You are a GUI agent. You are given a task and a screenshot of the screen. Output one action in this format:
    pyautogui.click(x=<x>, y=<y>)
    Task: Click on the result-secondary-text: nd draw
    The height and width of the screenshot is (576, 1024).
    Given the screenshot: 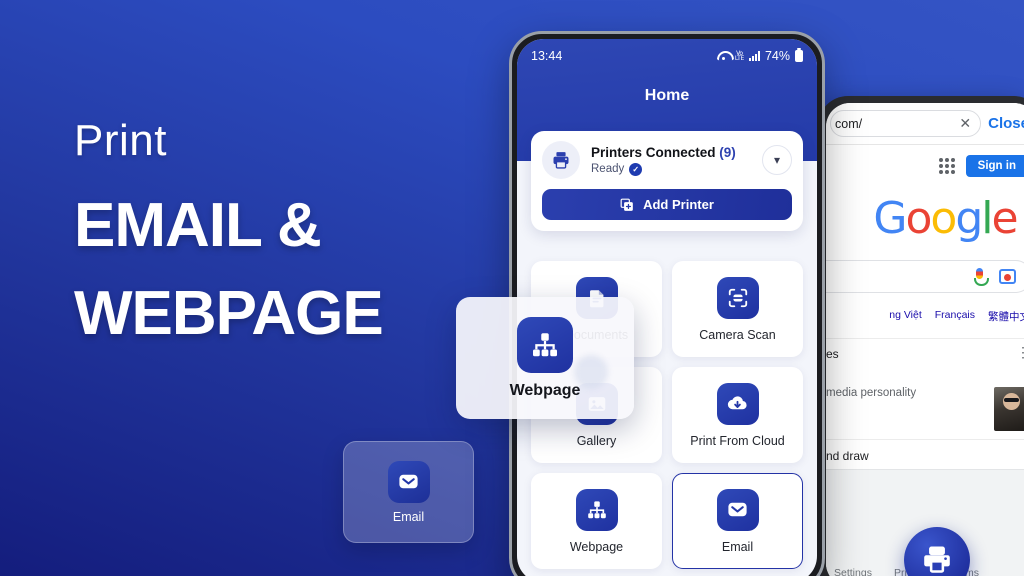 What is the action you would take?
    pyautogui.click(x=847, y=456)
    